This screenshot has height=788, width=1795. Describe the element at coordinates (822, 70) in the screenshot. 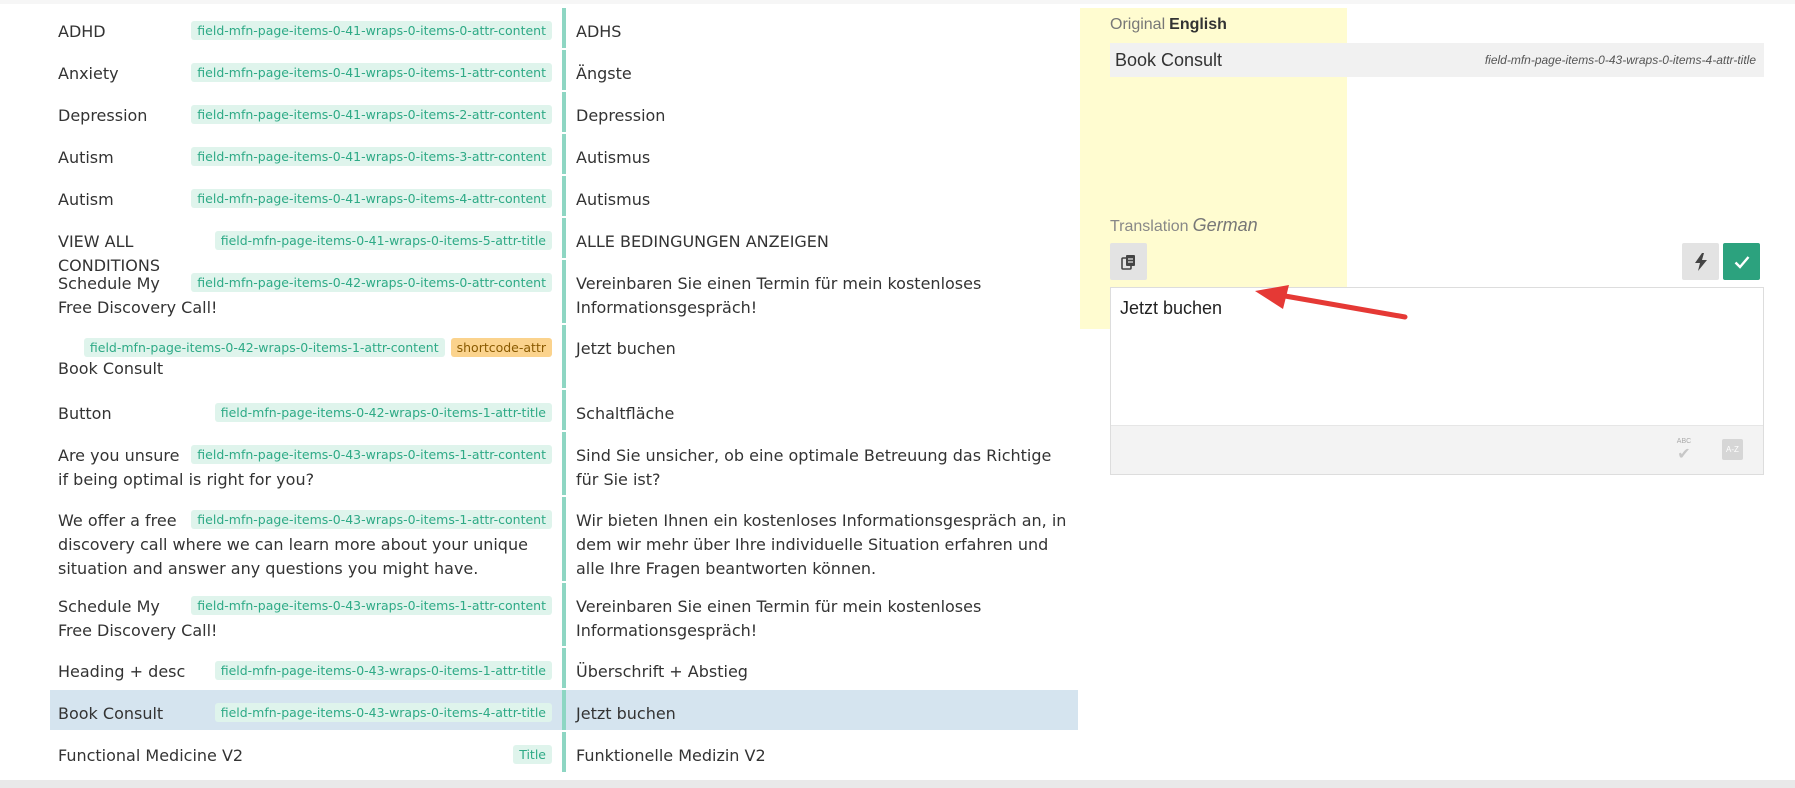

I see `translation-cell: Ängste` at that location.